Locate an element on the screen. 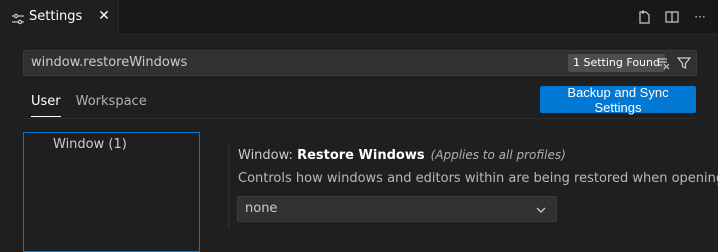 The image size is (718, 252). results-count-badge: 1 Setting Found is located at coordinates (616, 63).